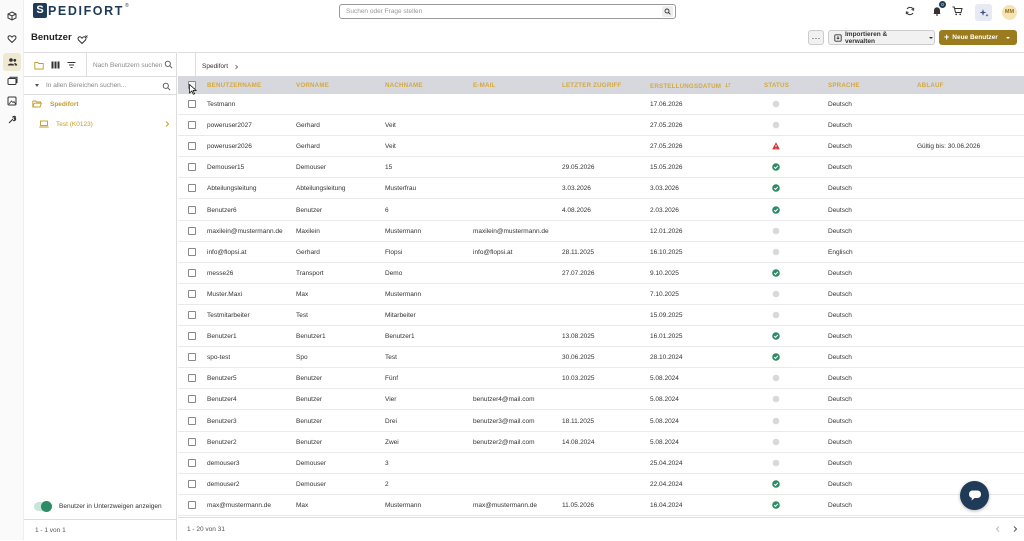  Describe the element at coordinates (776, 146) in the screenshot. I see `status-warning-icon` at that location.